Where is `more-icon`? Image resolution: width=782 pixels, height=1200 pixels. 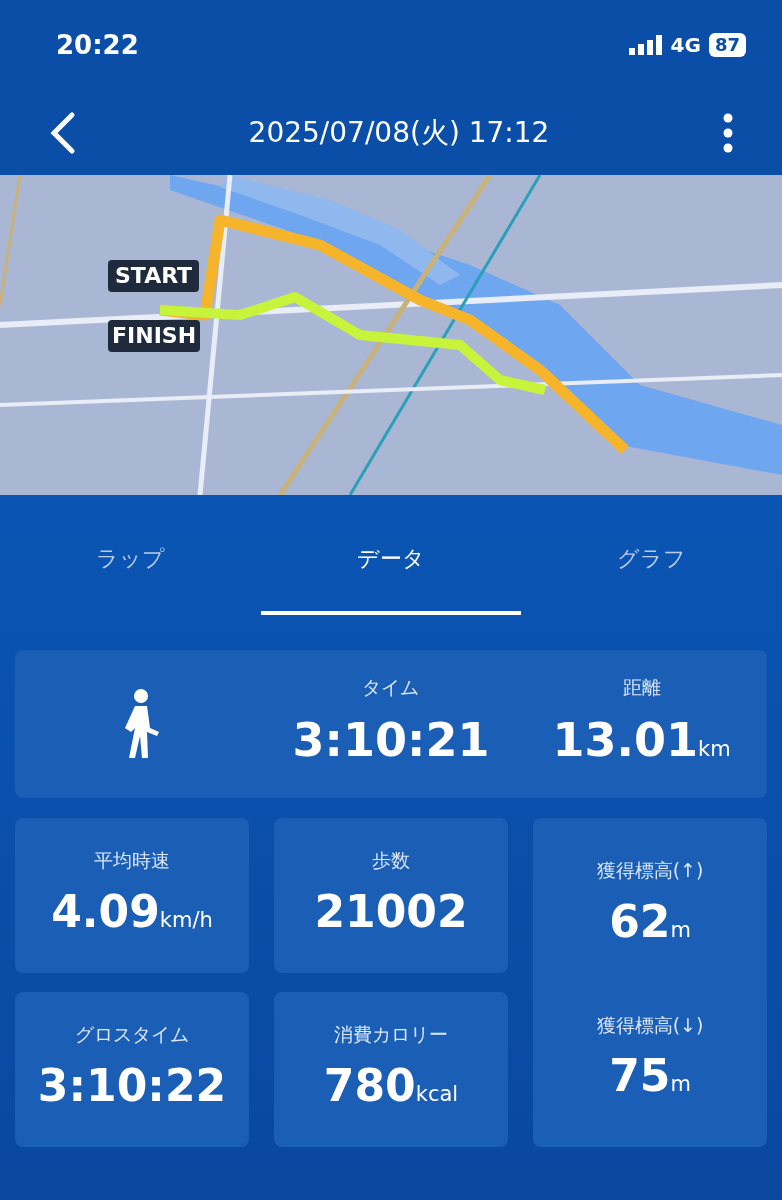
more-icon is located at coordinates (728, 132).